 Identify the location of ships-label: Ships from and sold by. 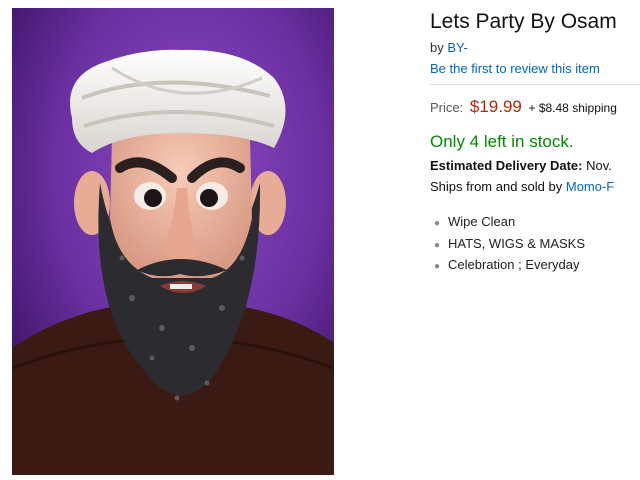
(496, 186).